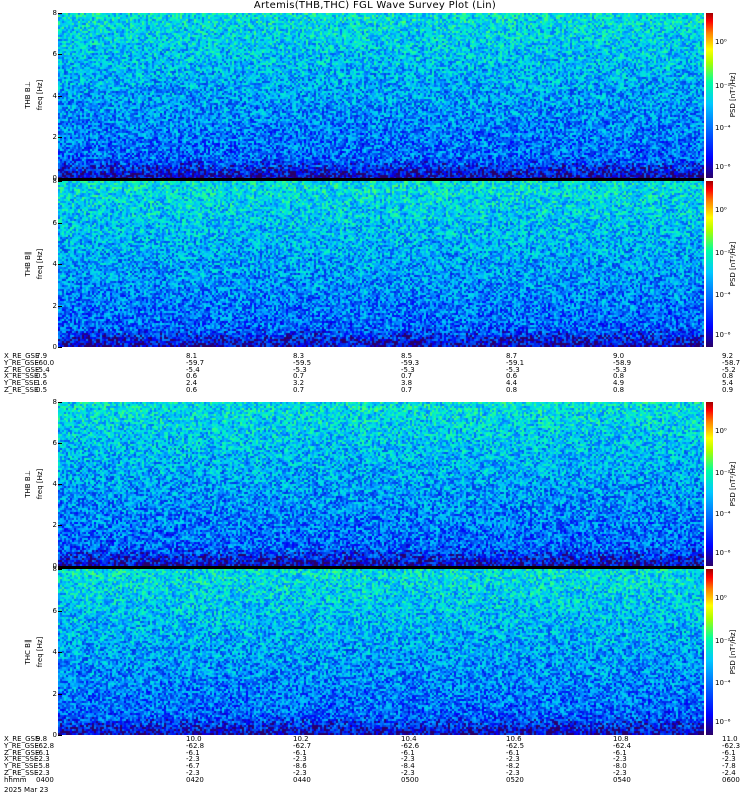  What do you see at coordinates (410, 779) in the screenshot?
I see `ephemeris-value: 0500` at bounding box center [410, 779].